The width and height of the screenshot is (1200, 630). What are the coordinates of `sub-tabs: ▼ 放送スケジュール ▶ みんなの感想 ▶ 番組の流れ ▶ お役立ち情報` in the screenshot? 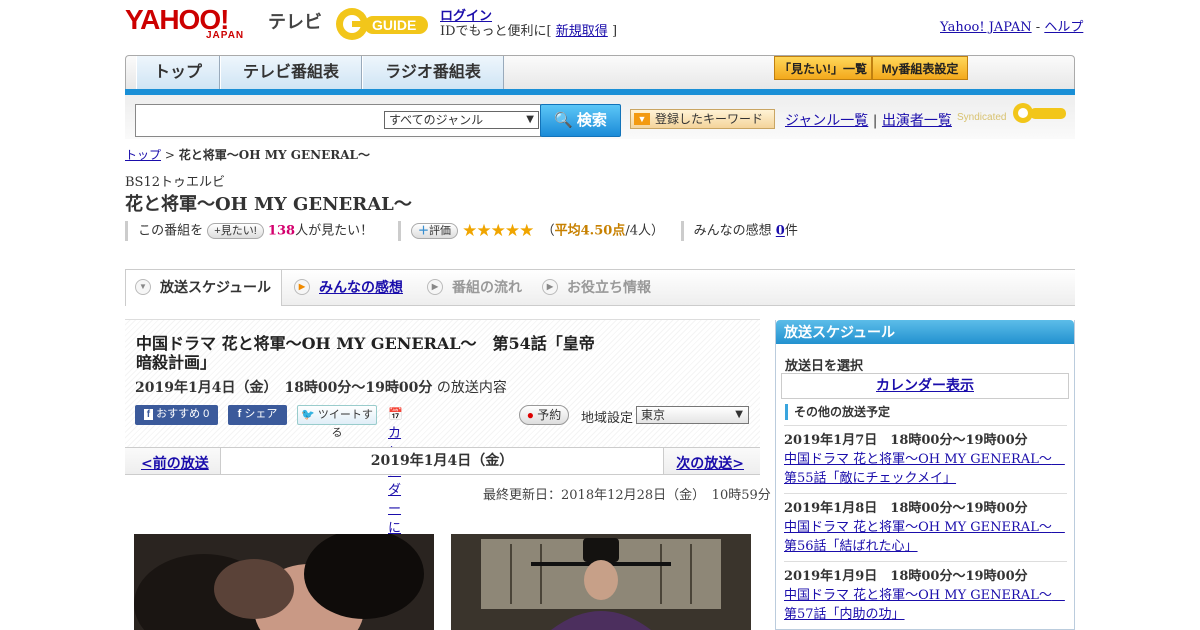 It's located at (600, 287).